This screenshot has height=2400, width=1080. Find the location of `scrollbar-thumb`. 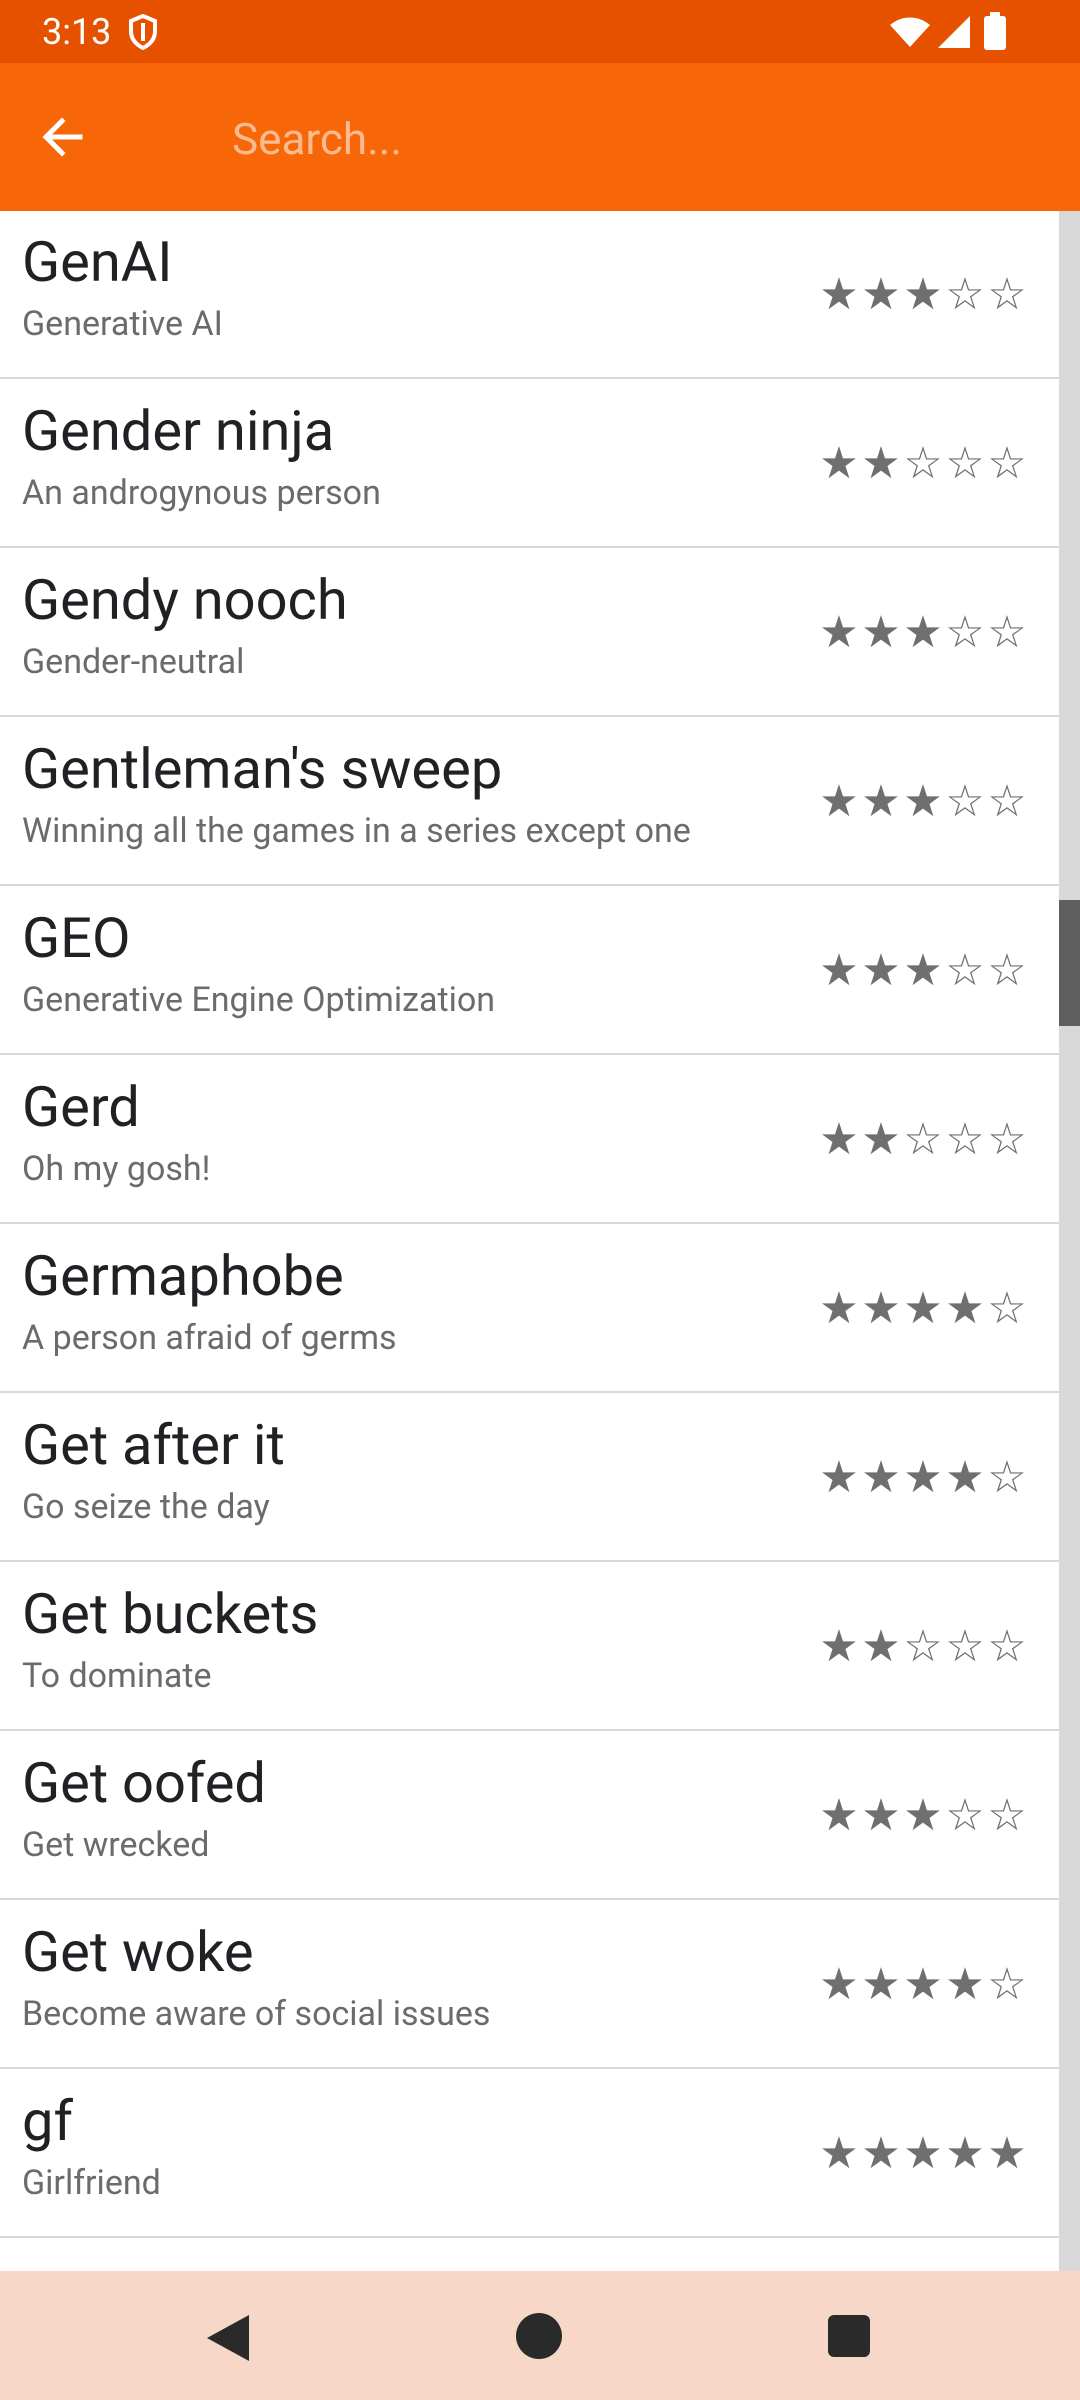

scrollbar-thumb is located at coordinates (1069, 963).